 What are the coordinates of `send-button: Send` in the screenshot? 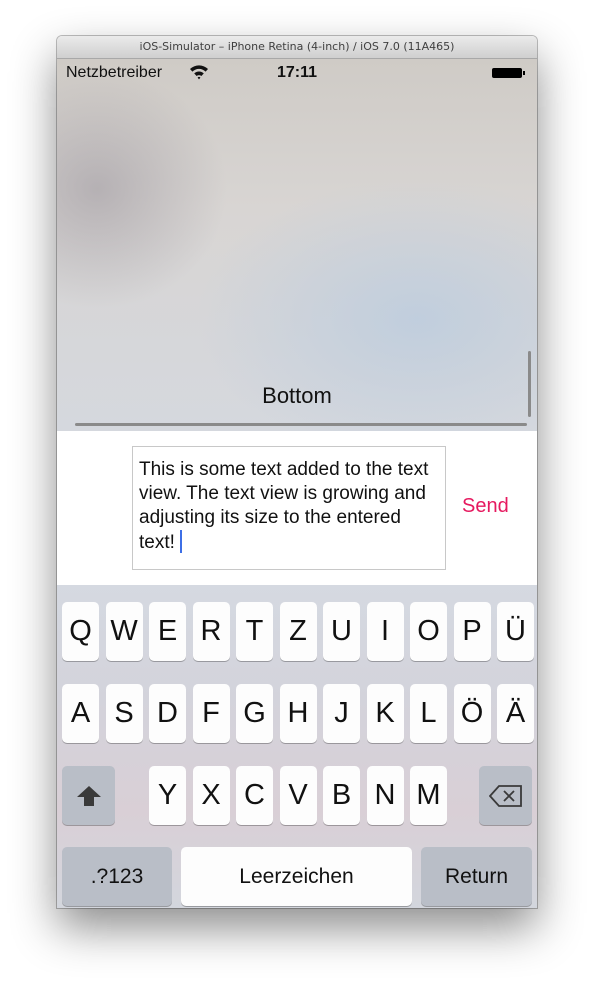 It's located at (485, 506).